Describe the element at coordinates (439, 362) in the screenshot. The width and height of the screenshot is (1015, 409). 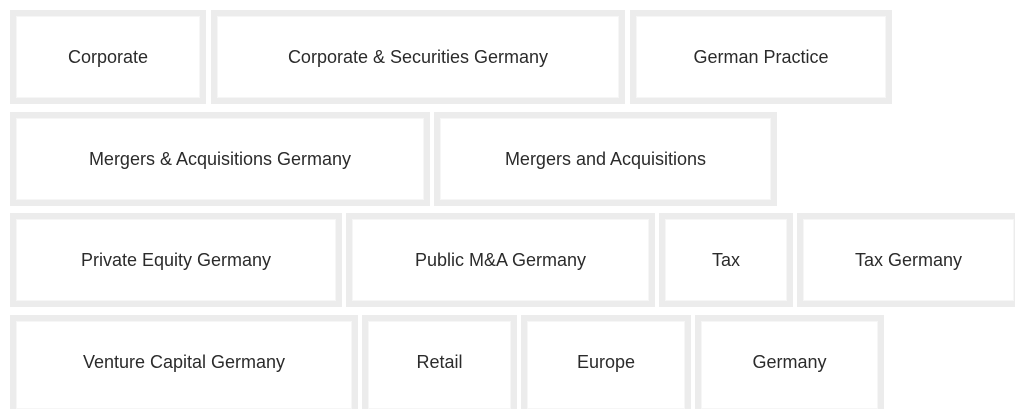
I see `tag-retail: Retail` at that location.